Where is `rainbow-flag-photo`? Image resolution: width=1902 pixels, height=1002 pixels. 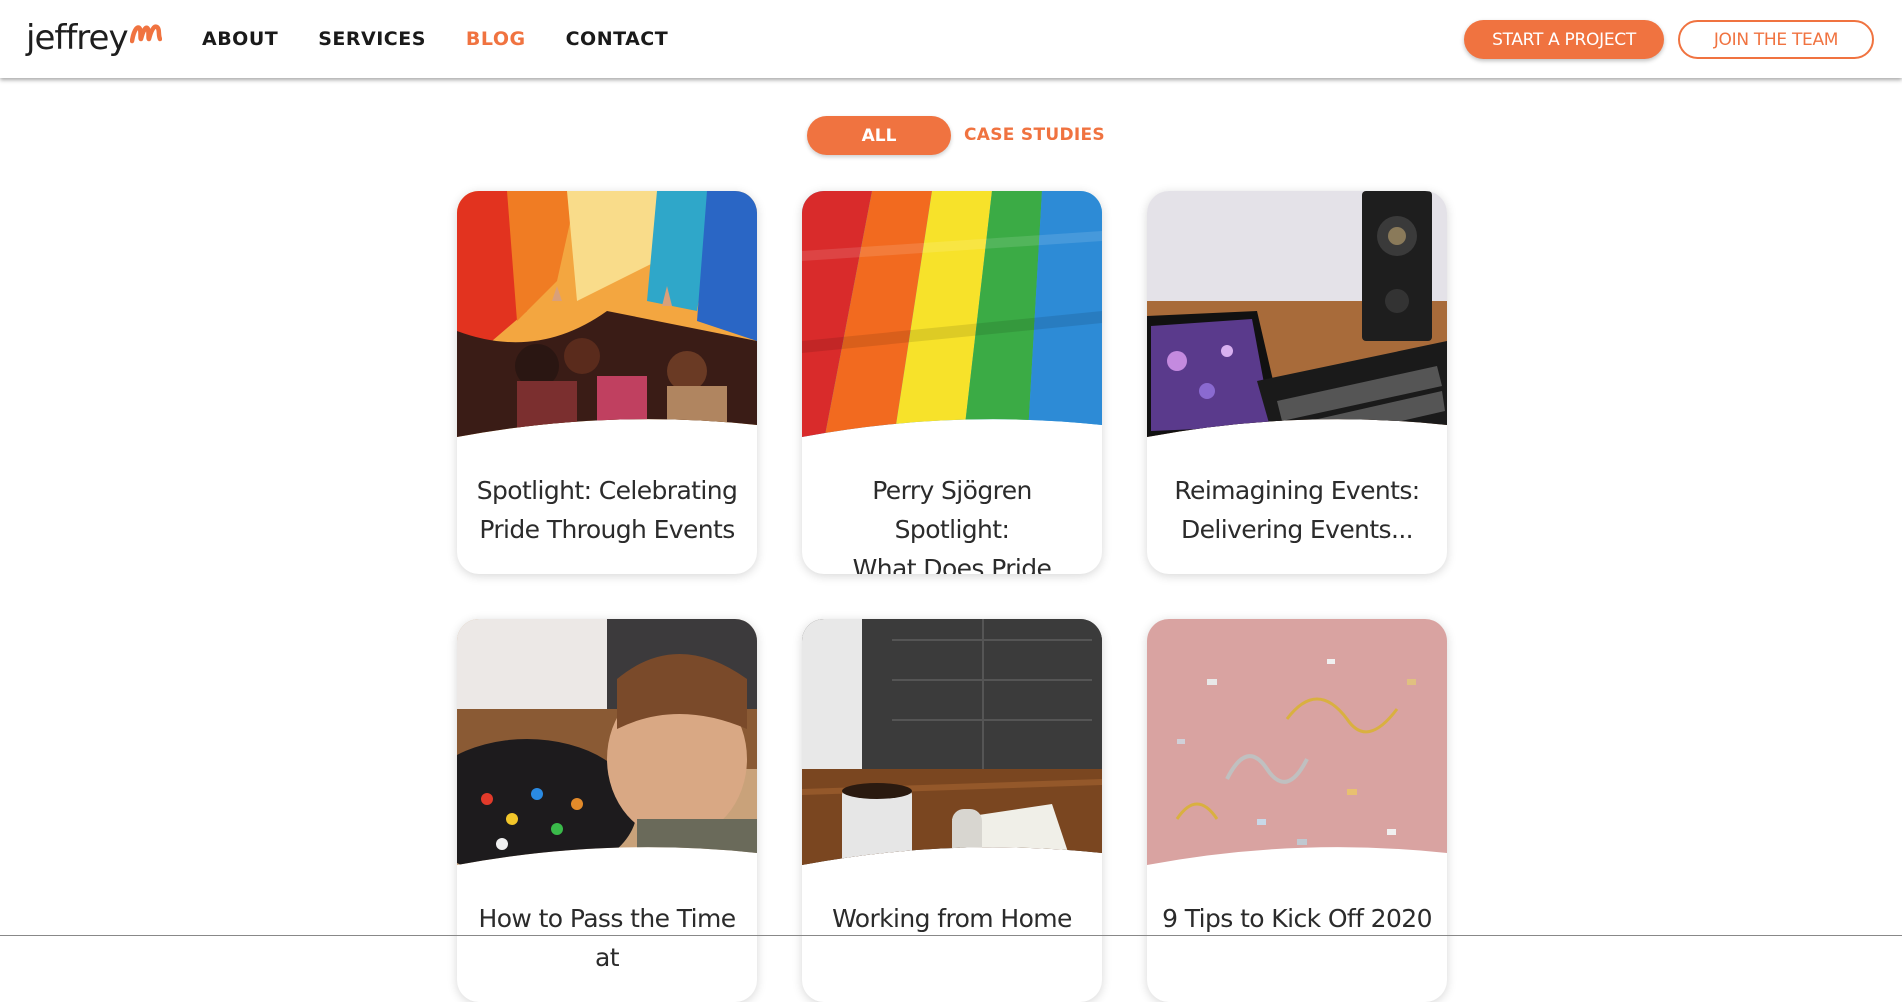
rainbow-flag-photo is located at coordinates (952, 321).